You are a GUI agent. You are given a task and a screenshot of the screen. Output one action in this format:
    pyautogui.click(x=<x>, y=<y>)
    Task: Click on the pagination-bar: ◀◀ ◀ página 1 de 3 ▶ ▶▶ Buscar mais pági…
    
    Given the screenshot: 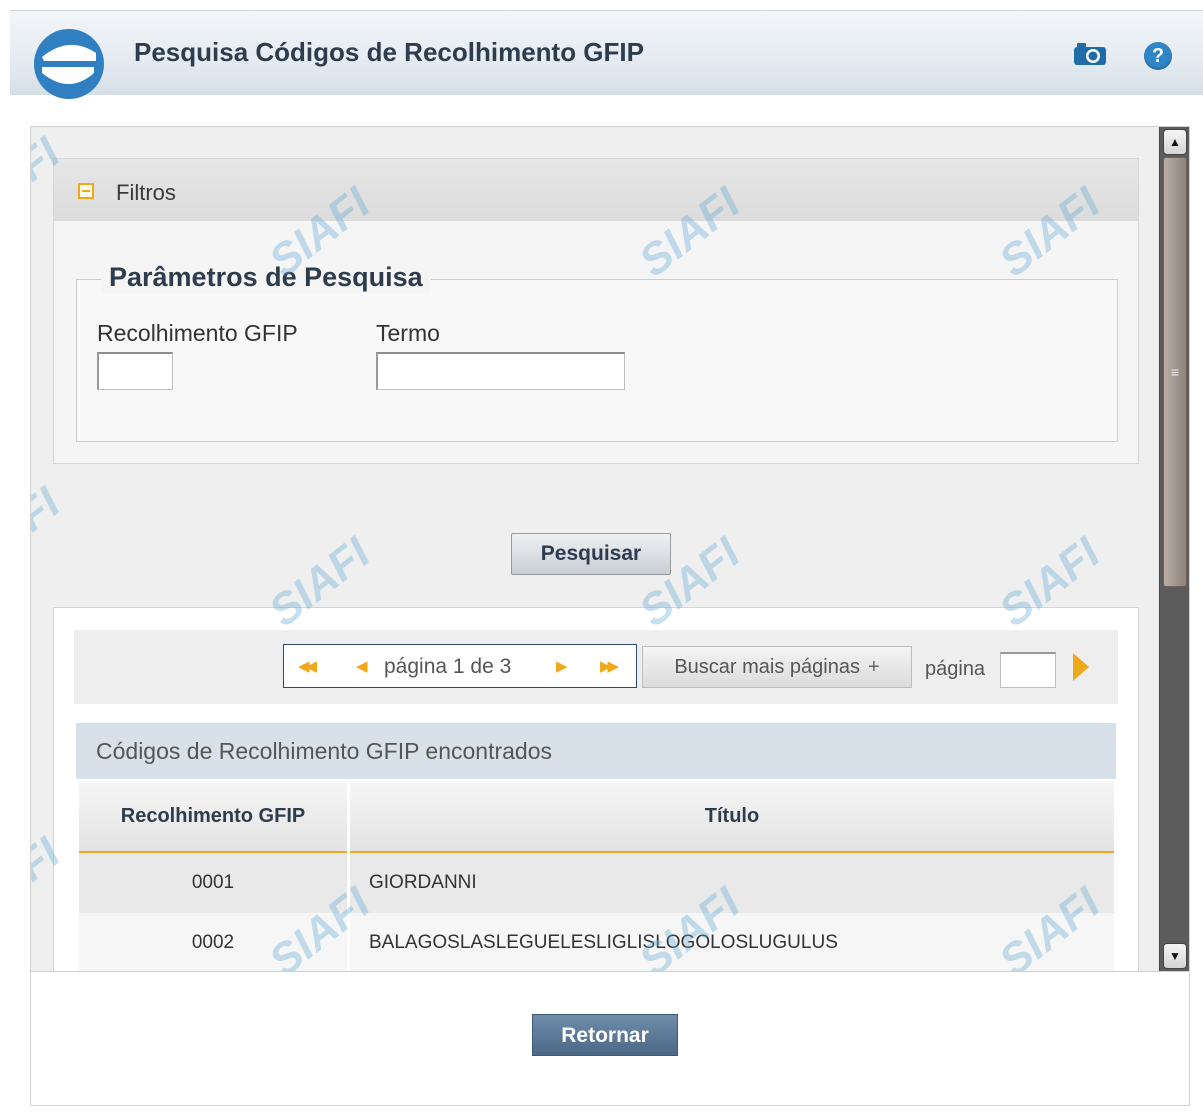 What is the action you would take?
    pyautogui.click(x=596, y=667)
    